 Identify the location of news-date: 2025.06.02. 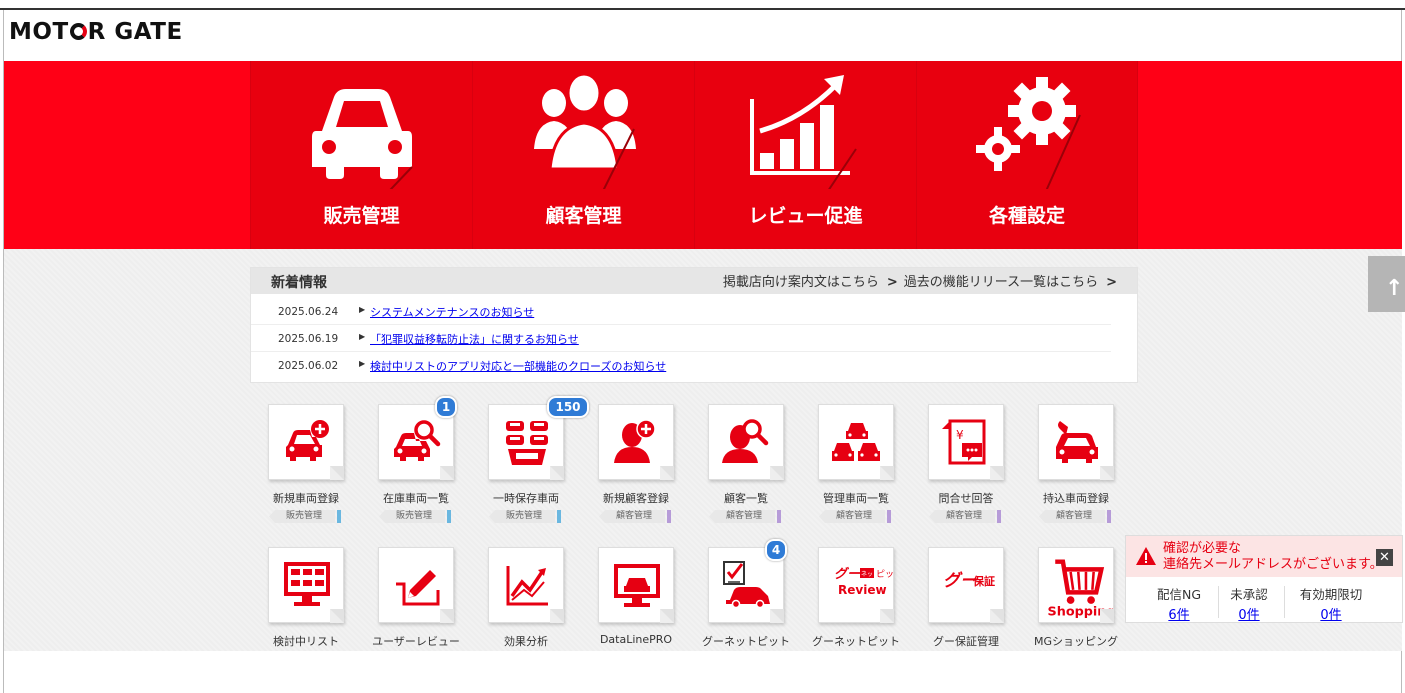
(308, 366).